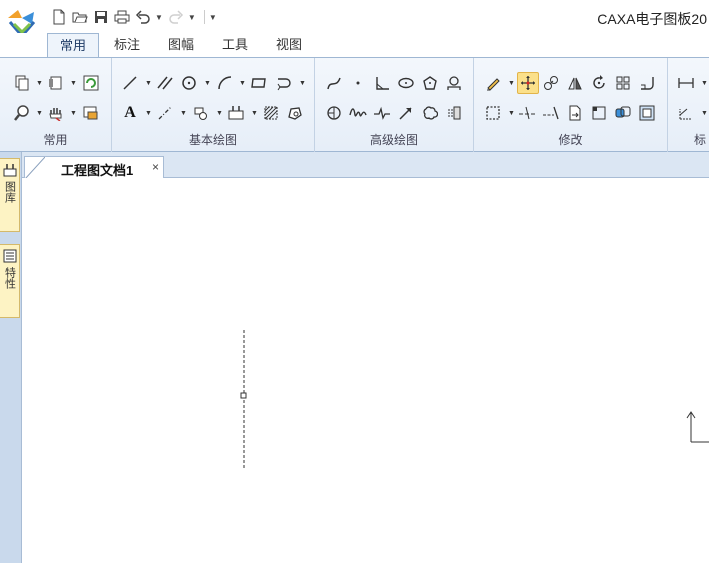 This screenshot has width=709, height=563. I want to click on insert-icon, so click(236, 113).